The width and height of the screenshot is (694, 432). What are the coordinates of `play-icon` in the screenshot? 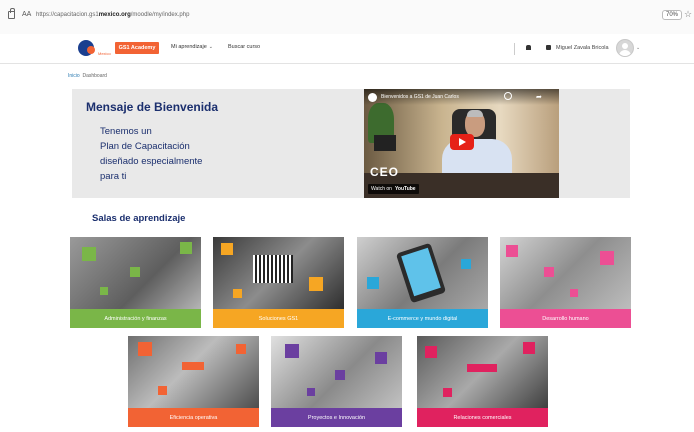 It's located at (462, 142).